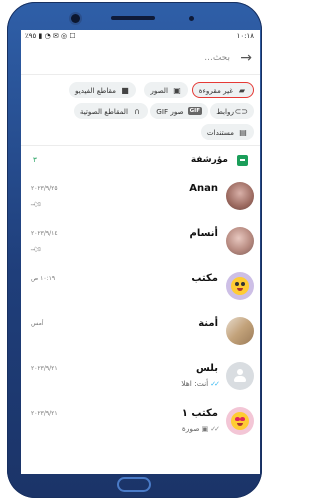  What do you see at coordinates (215, 90) in the screenshot?
I see `filter-chip-label: غير مقروءة` at bounding box center [215, 90].